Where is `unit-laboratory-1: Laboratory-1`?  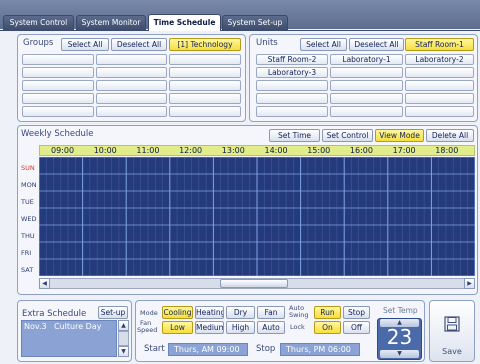 unit-laboratory-1: Laboratory-1 is located at coordinates (366, 59).